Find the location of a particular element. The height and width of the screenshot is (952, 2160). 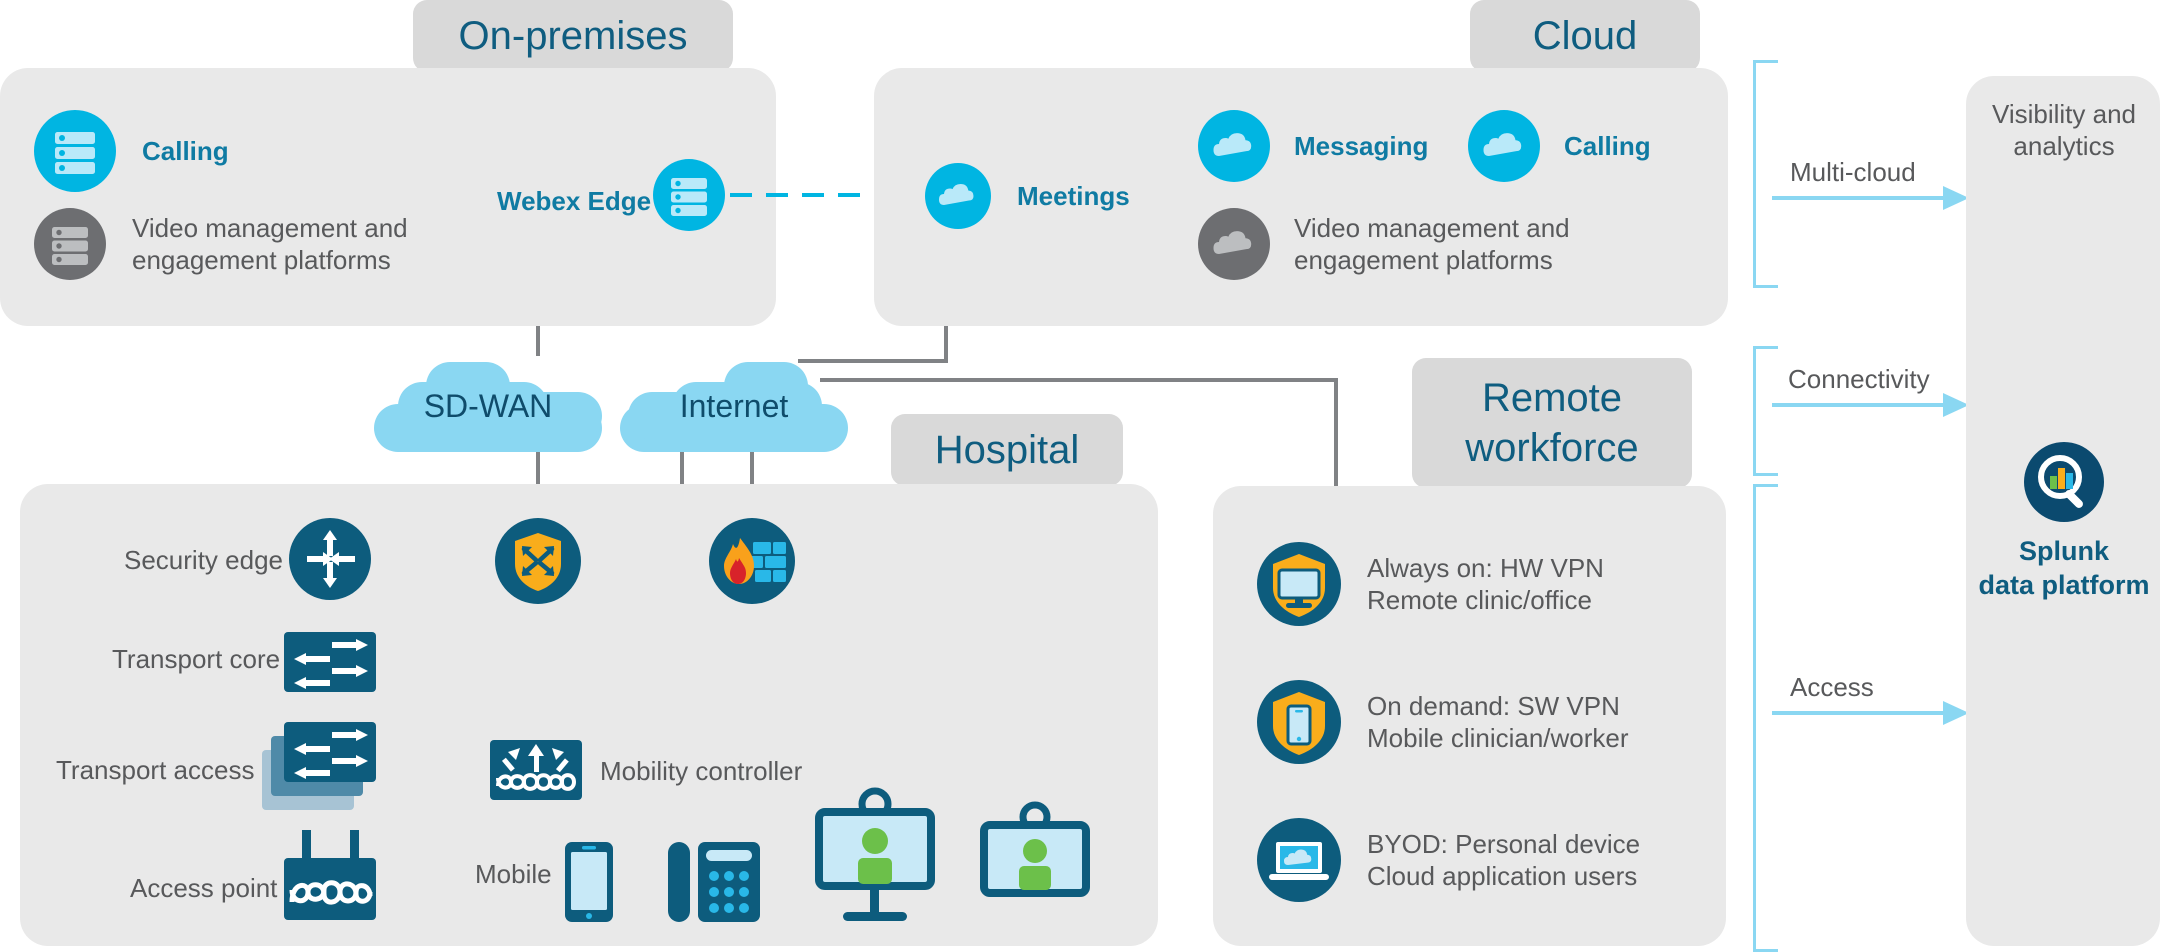

flow-arrow-line-access is located at coordinates (1859, 713).